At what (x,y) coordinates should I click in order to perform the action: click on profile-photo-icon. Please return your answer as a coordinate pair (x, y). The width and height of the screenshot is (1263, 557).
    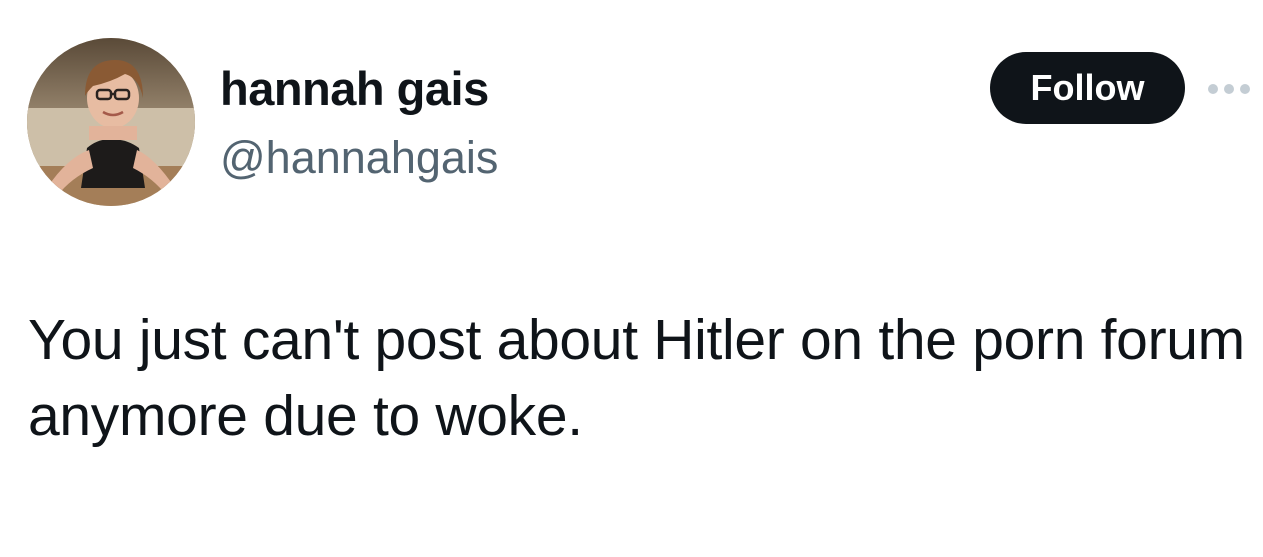
    Looking at the image, I should click on (111, 122).